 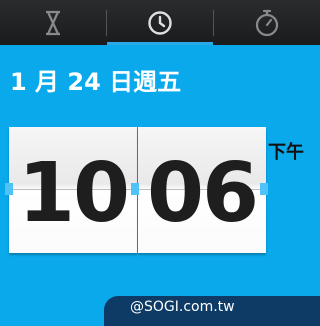 What do you see at coordinates (286, 152) in the screenshot?
I see `ampm-label: 下午` at bounding box center [286, 152].